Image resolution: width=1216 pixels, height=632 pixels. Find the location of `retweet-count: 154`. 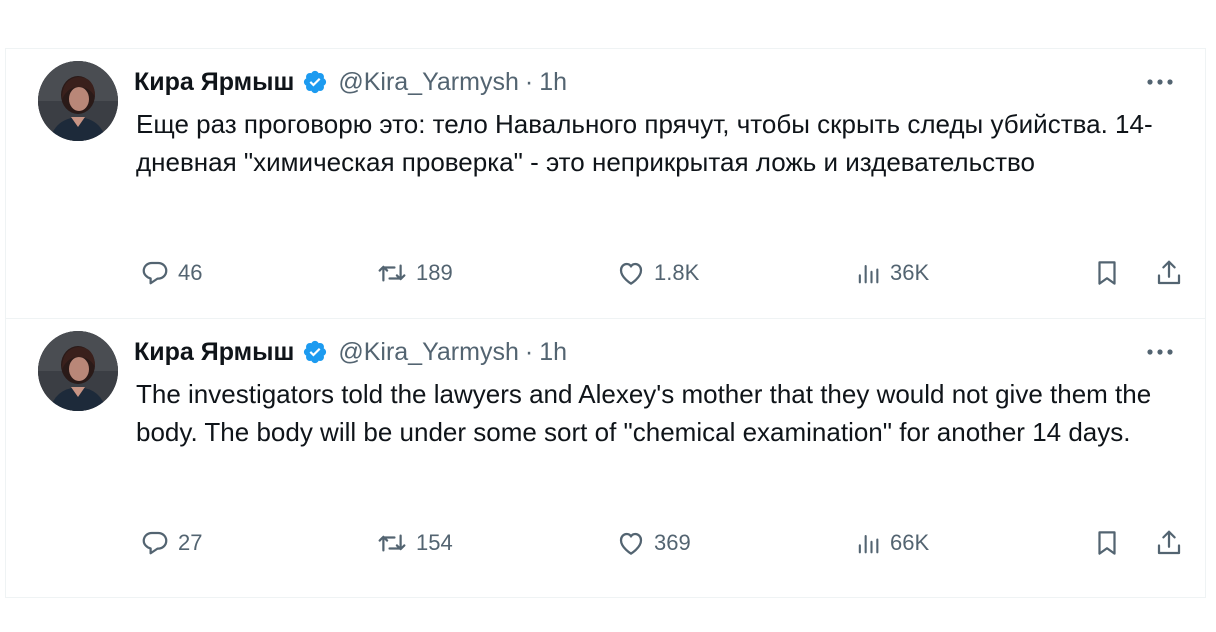

retweet-count: 154 is located at coordinates (434, 542).